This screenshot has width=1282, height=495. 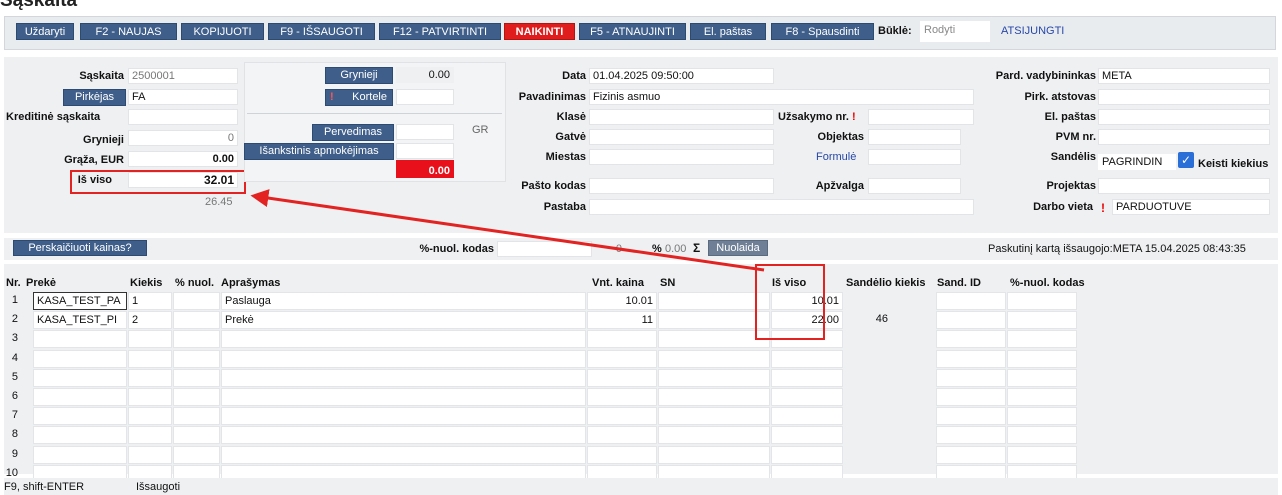 I want to click on arrow-line, so click(x=507, y=230).